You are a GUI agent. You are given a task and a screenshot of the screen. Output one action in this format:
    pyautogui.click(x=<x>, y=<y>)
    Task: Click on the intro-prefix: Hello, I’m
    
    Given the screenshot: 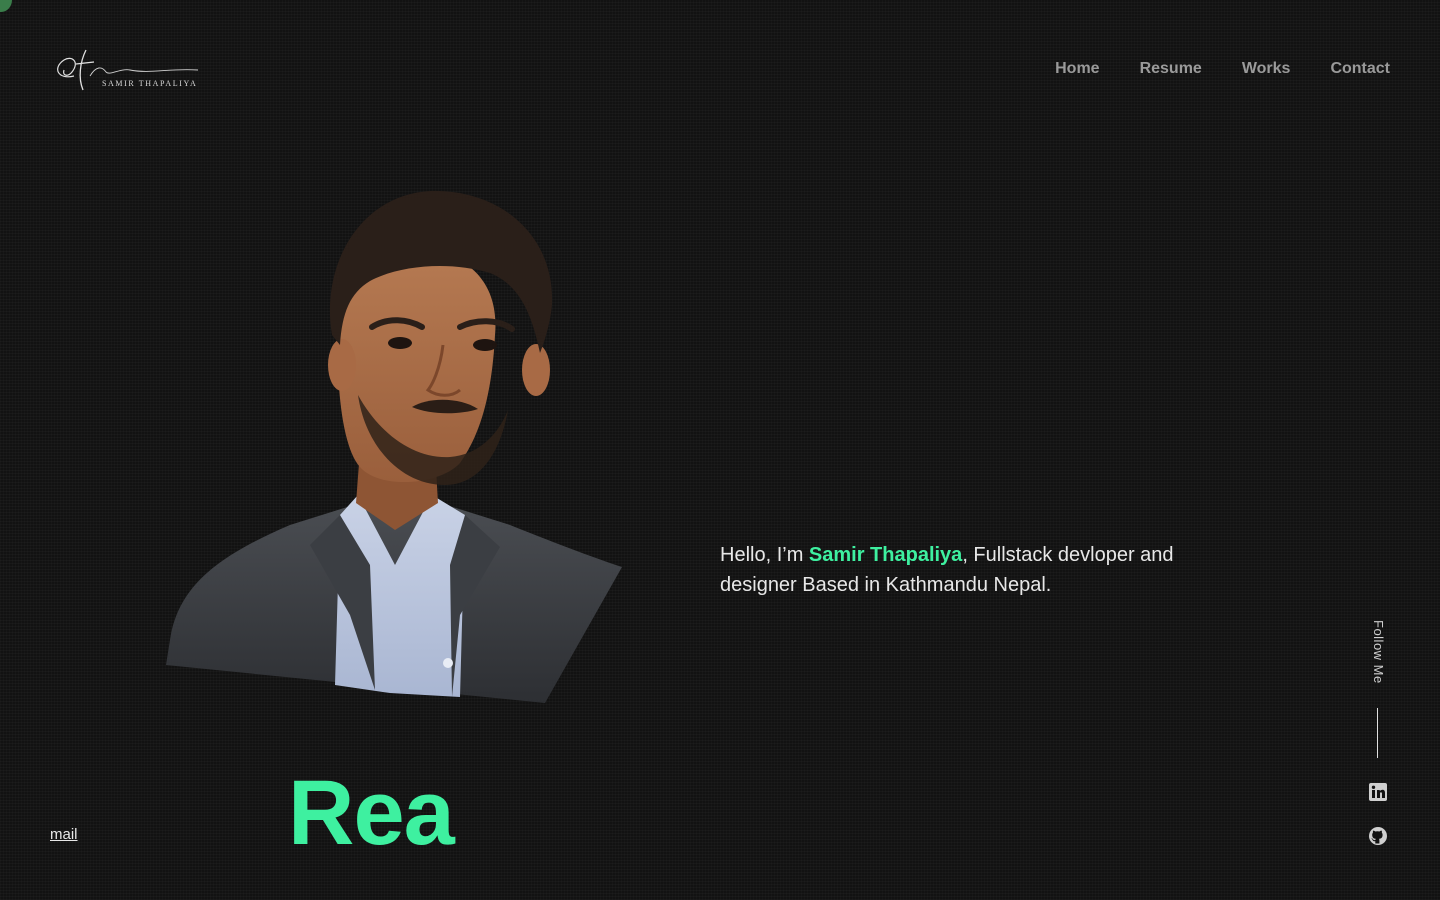 What is the action you would take?
    pyautogui.click(x=764, y=555)
    